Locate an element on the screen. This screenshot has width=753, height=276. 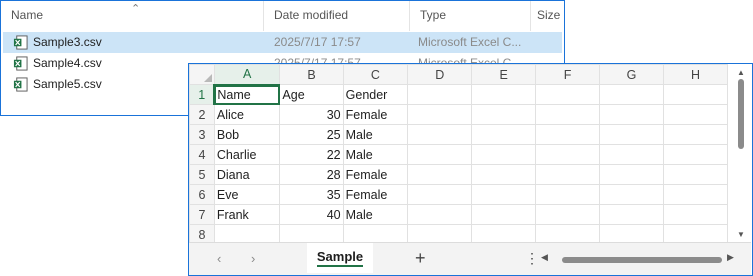
row-header: 2 is located at coordinates (202, 114).